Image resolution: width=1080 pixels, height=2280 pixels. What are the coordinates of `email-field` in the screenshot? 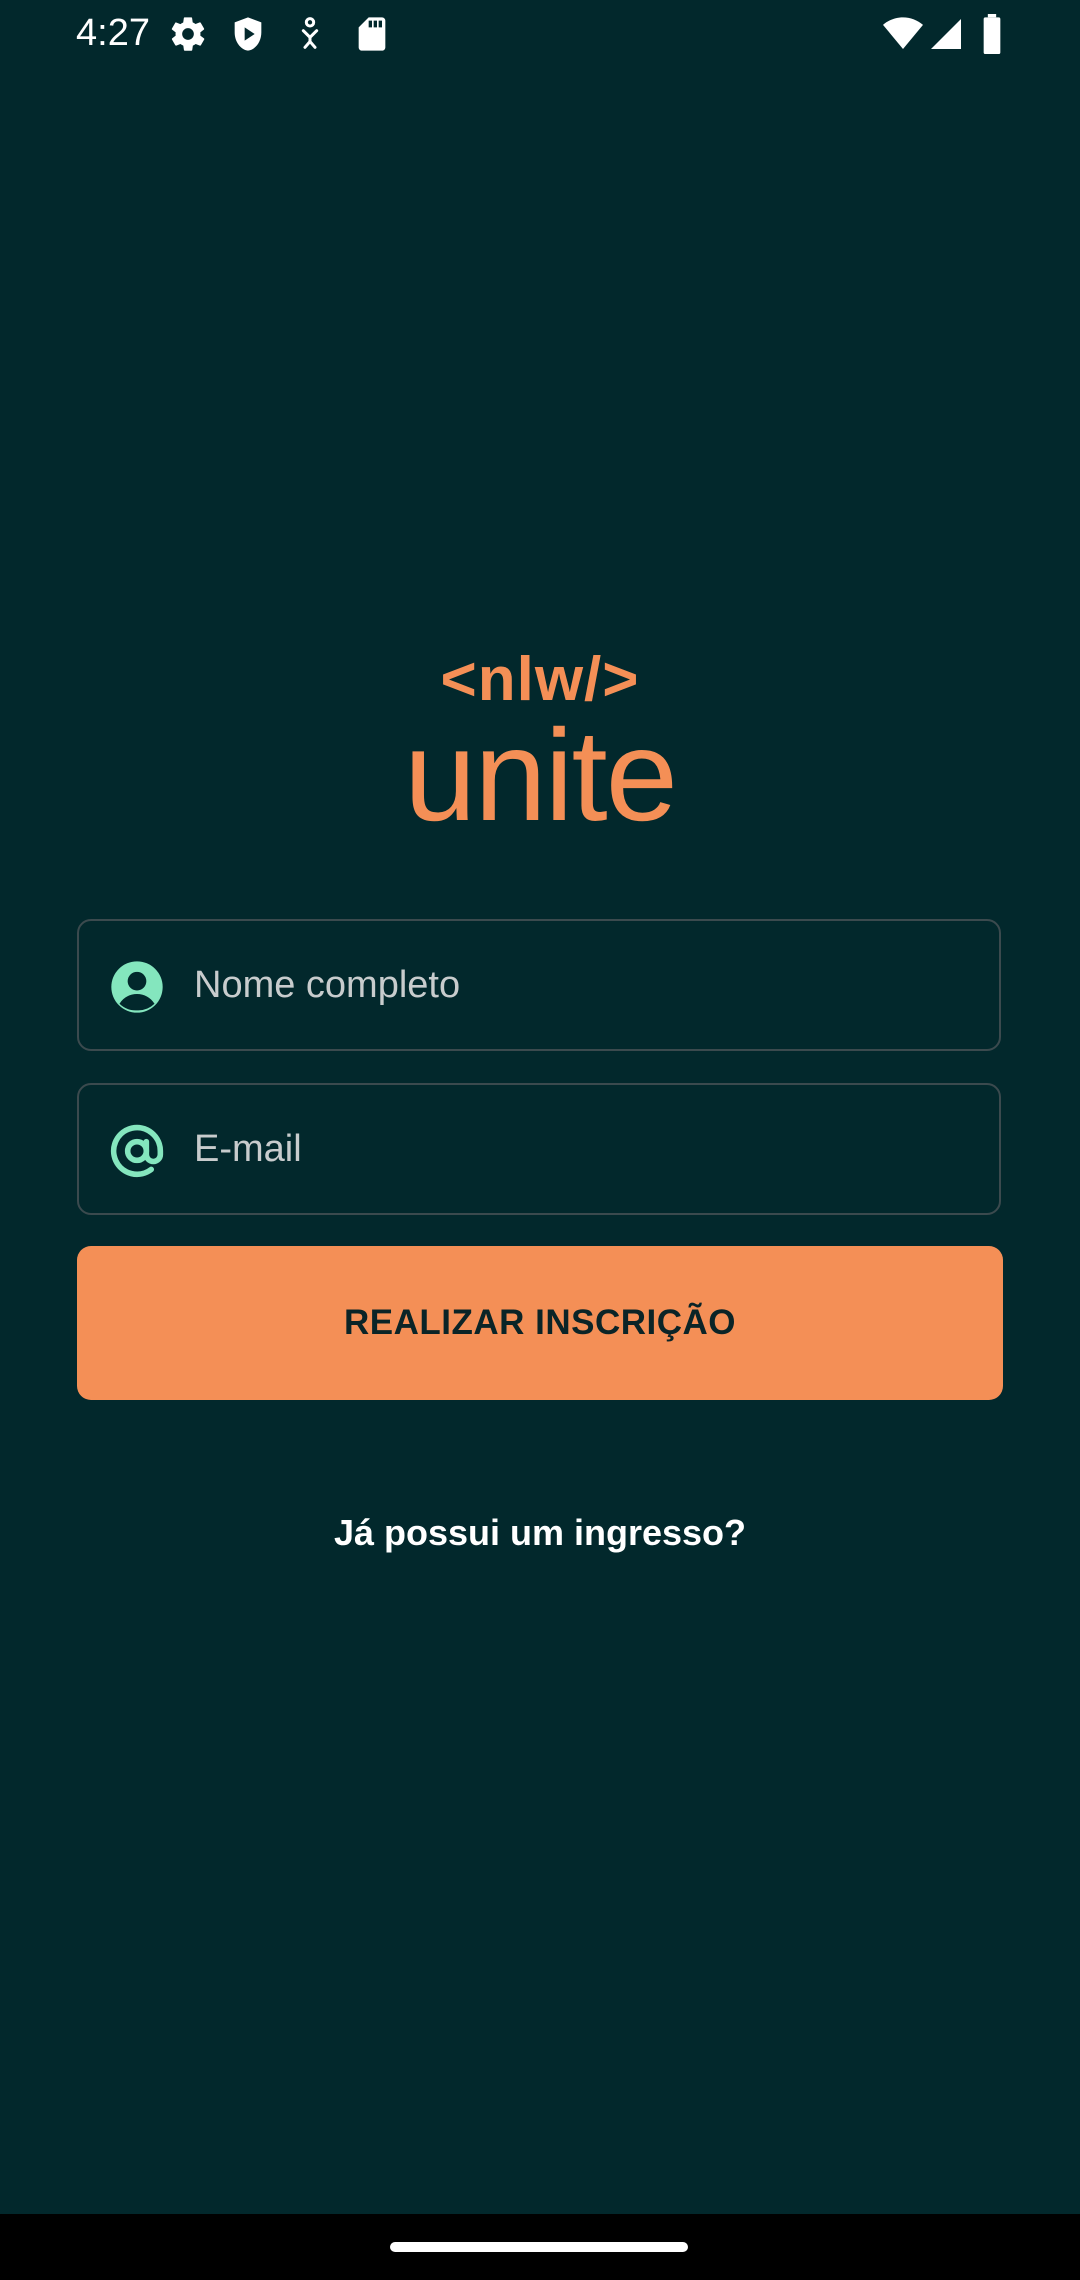 It's located at (584, 1149).